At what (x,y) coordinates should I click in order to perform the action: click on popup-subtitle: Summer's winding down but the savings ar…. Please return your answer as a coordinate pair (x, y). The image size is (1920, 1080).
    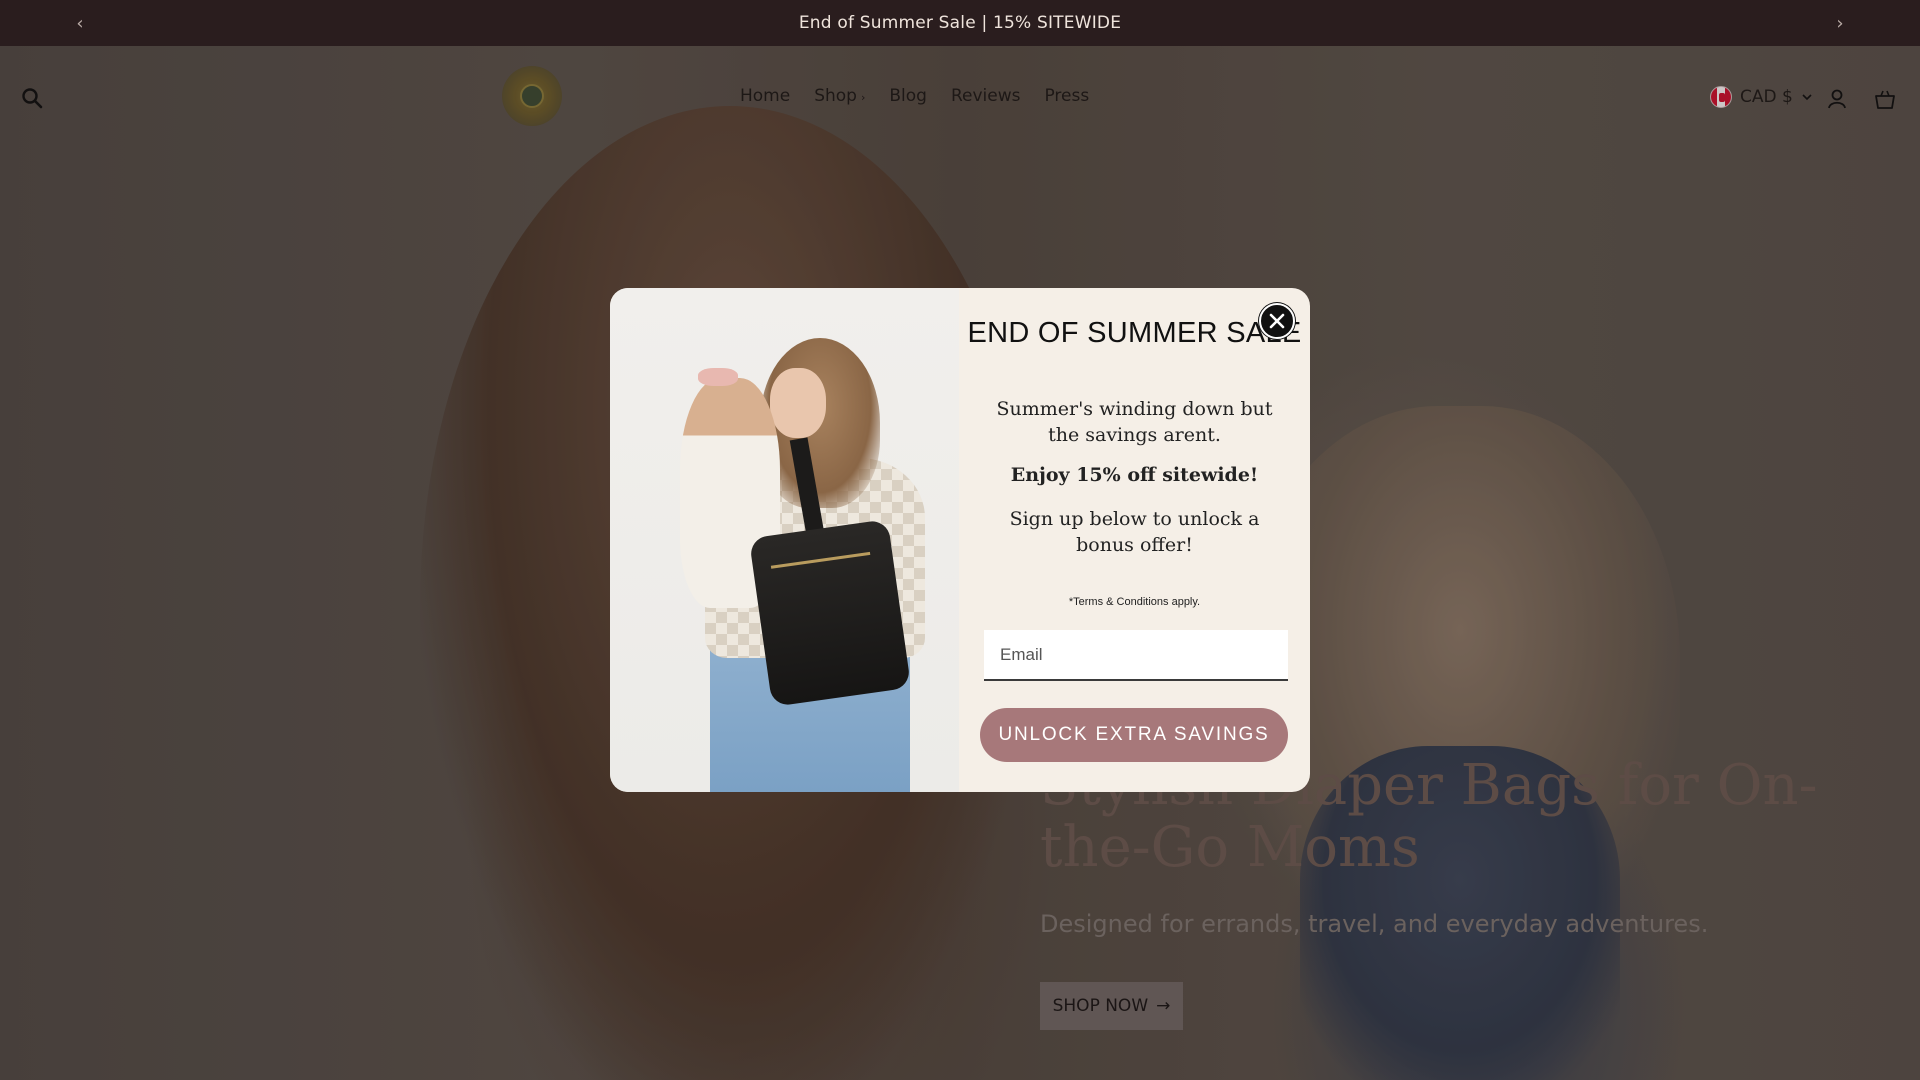
    Looking at the image, I should click on (1134, 422).